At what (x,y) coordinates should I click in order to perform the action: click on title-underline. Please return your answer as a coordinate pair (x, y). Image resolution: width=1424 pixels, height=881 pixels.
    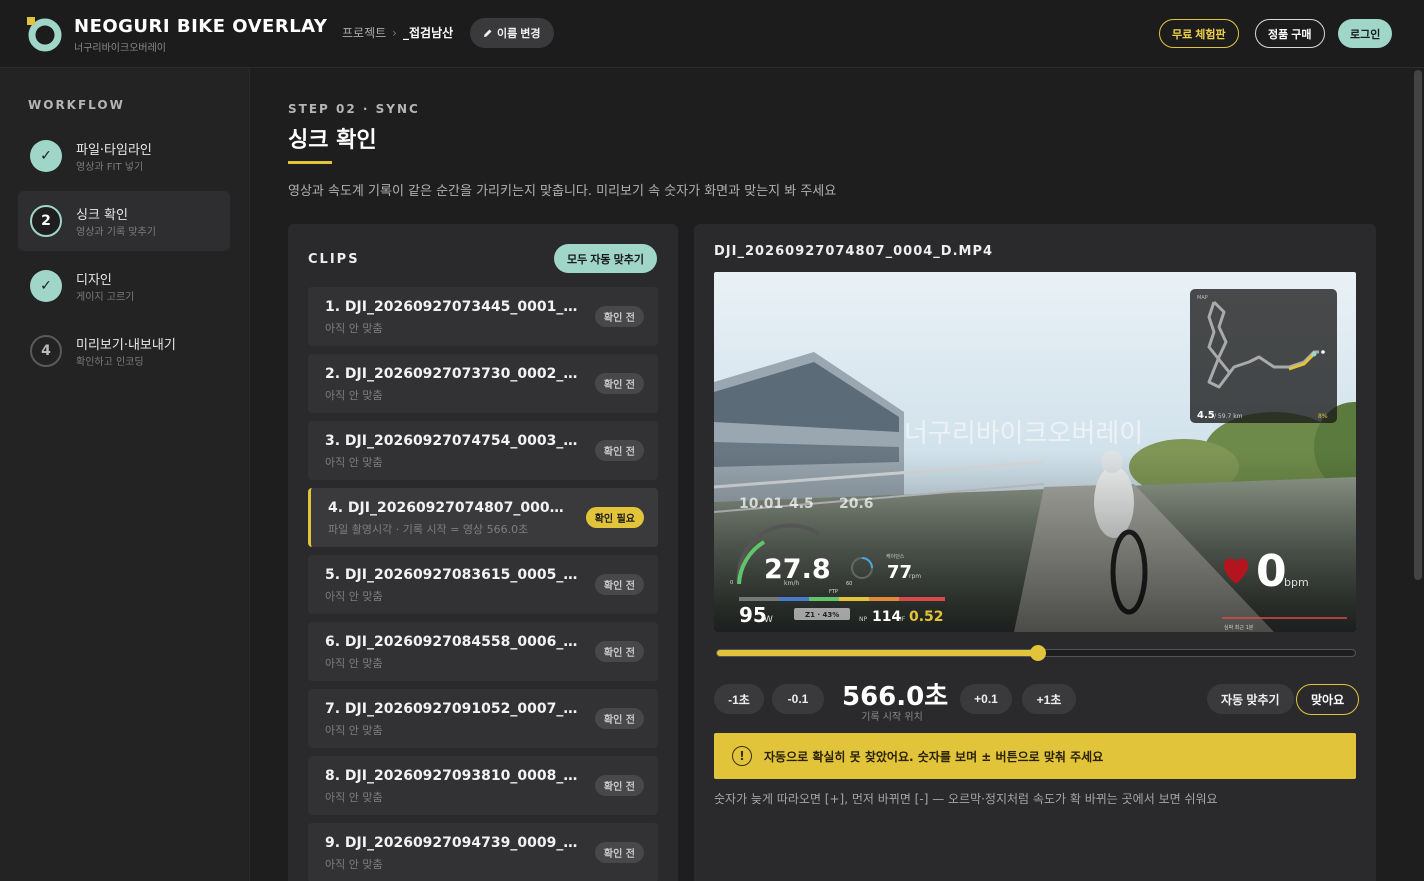
    Looking at the image, I should click on (310, 162).